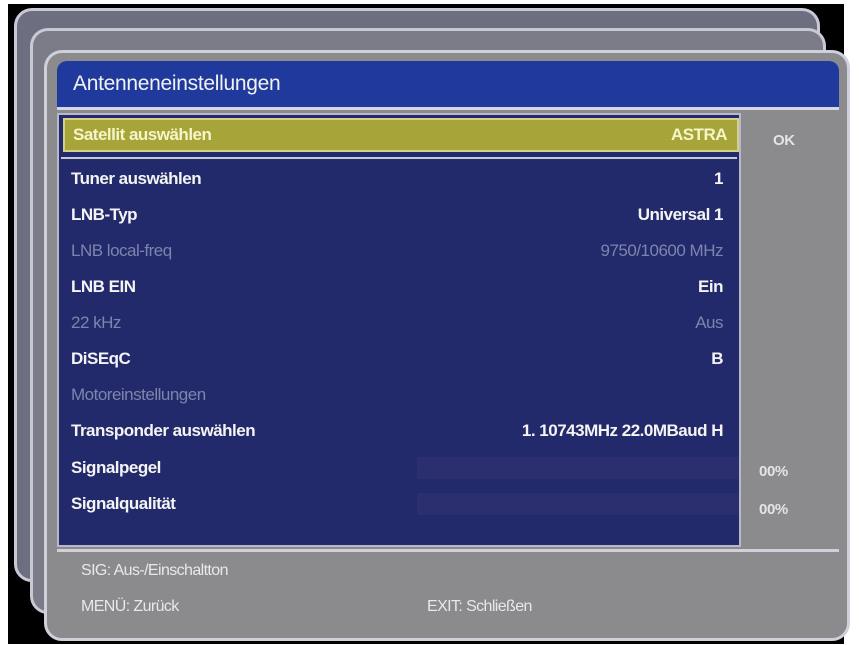 Image resolution: width=862 pixels, height=645 pixels. What do you see at coordinates (404, 468) in the screenshot?
I see `signal-level-row: Signalpegel` at bounding box center [404, 468].